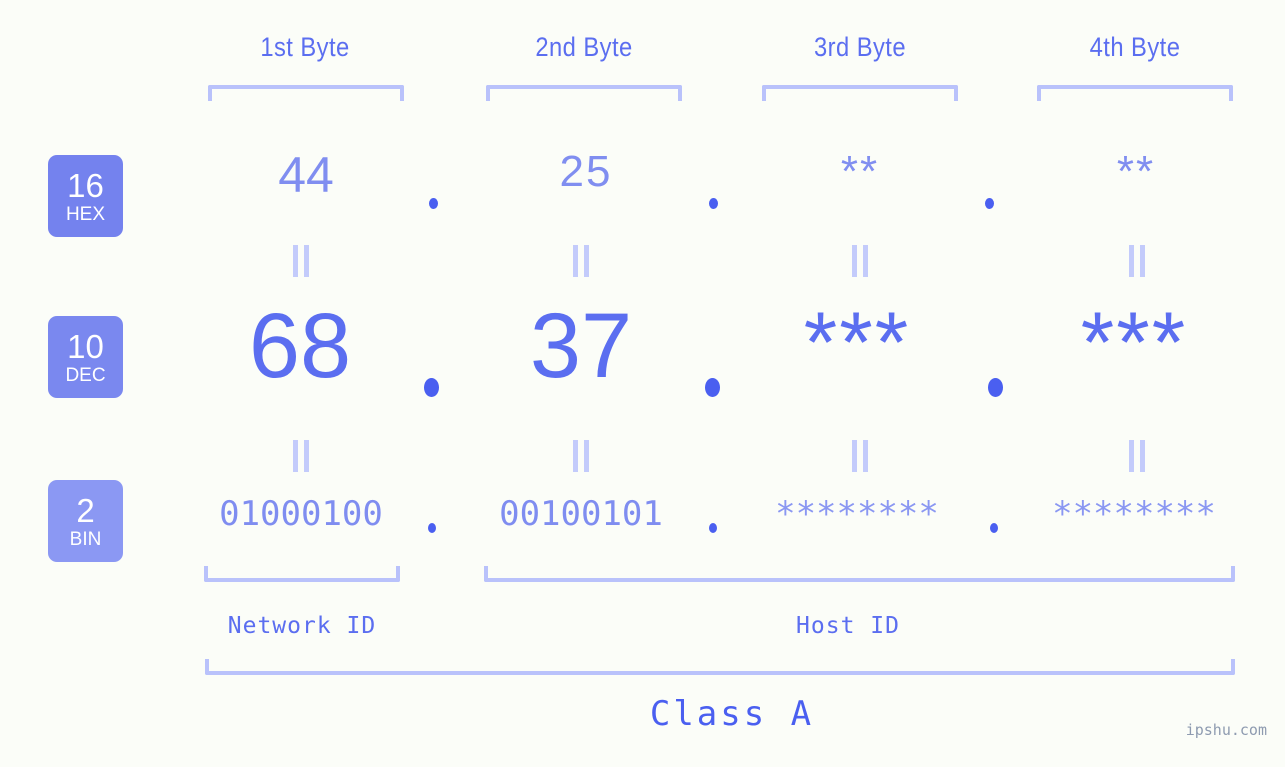 The width and height of the screenshot is (1285, 767). What do you see at coordinates (85, 539) in the screenshot?
I see `radix-badge-bin-name: BIN` at bounding box center [85, 539].